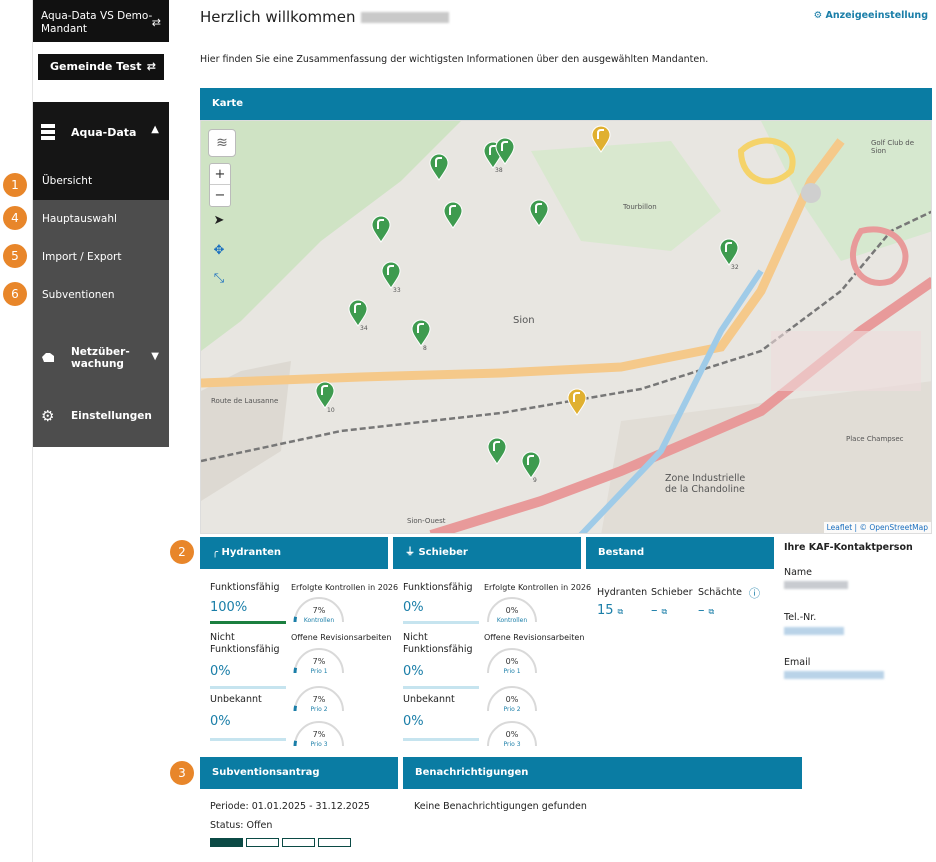 The width and height of the screenshot is (936, 862). What do you see at coordinates (834, 675) in the screenshot?
I see `contact-email-redacted` at bounding box center [834, 675].